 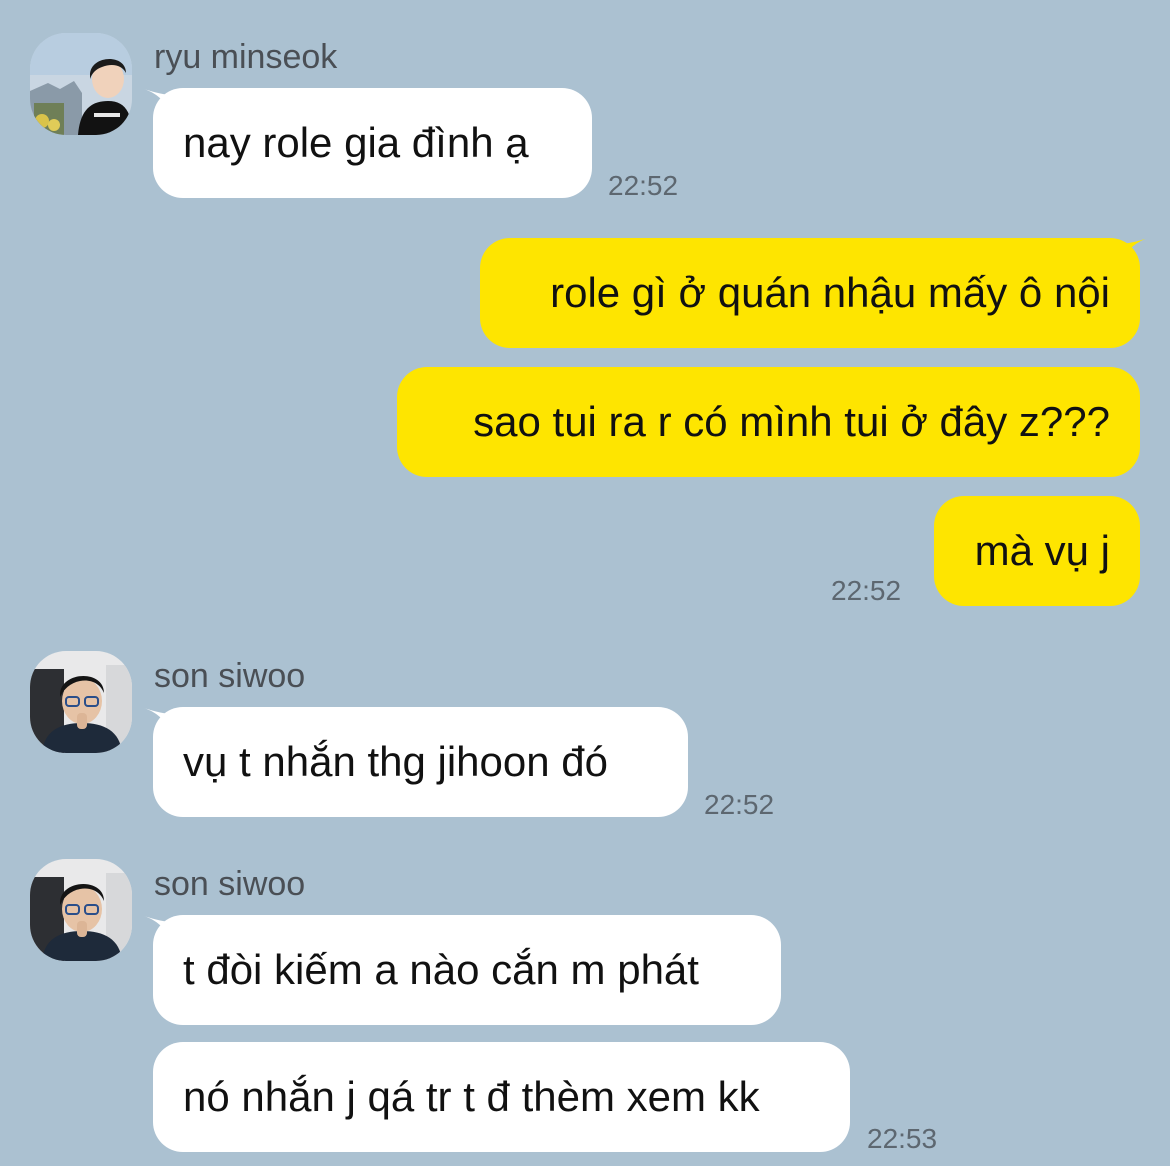 I want to click on message-bubble: nó nhắn j qá tr t đ thèm xem kk, so click(x=501, y=1097).